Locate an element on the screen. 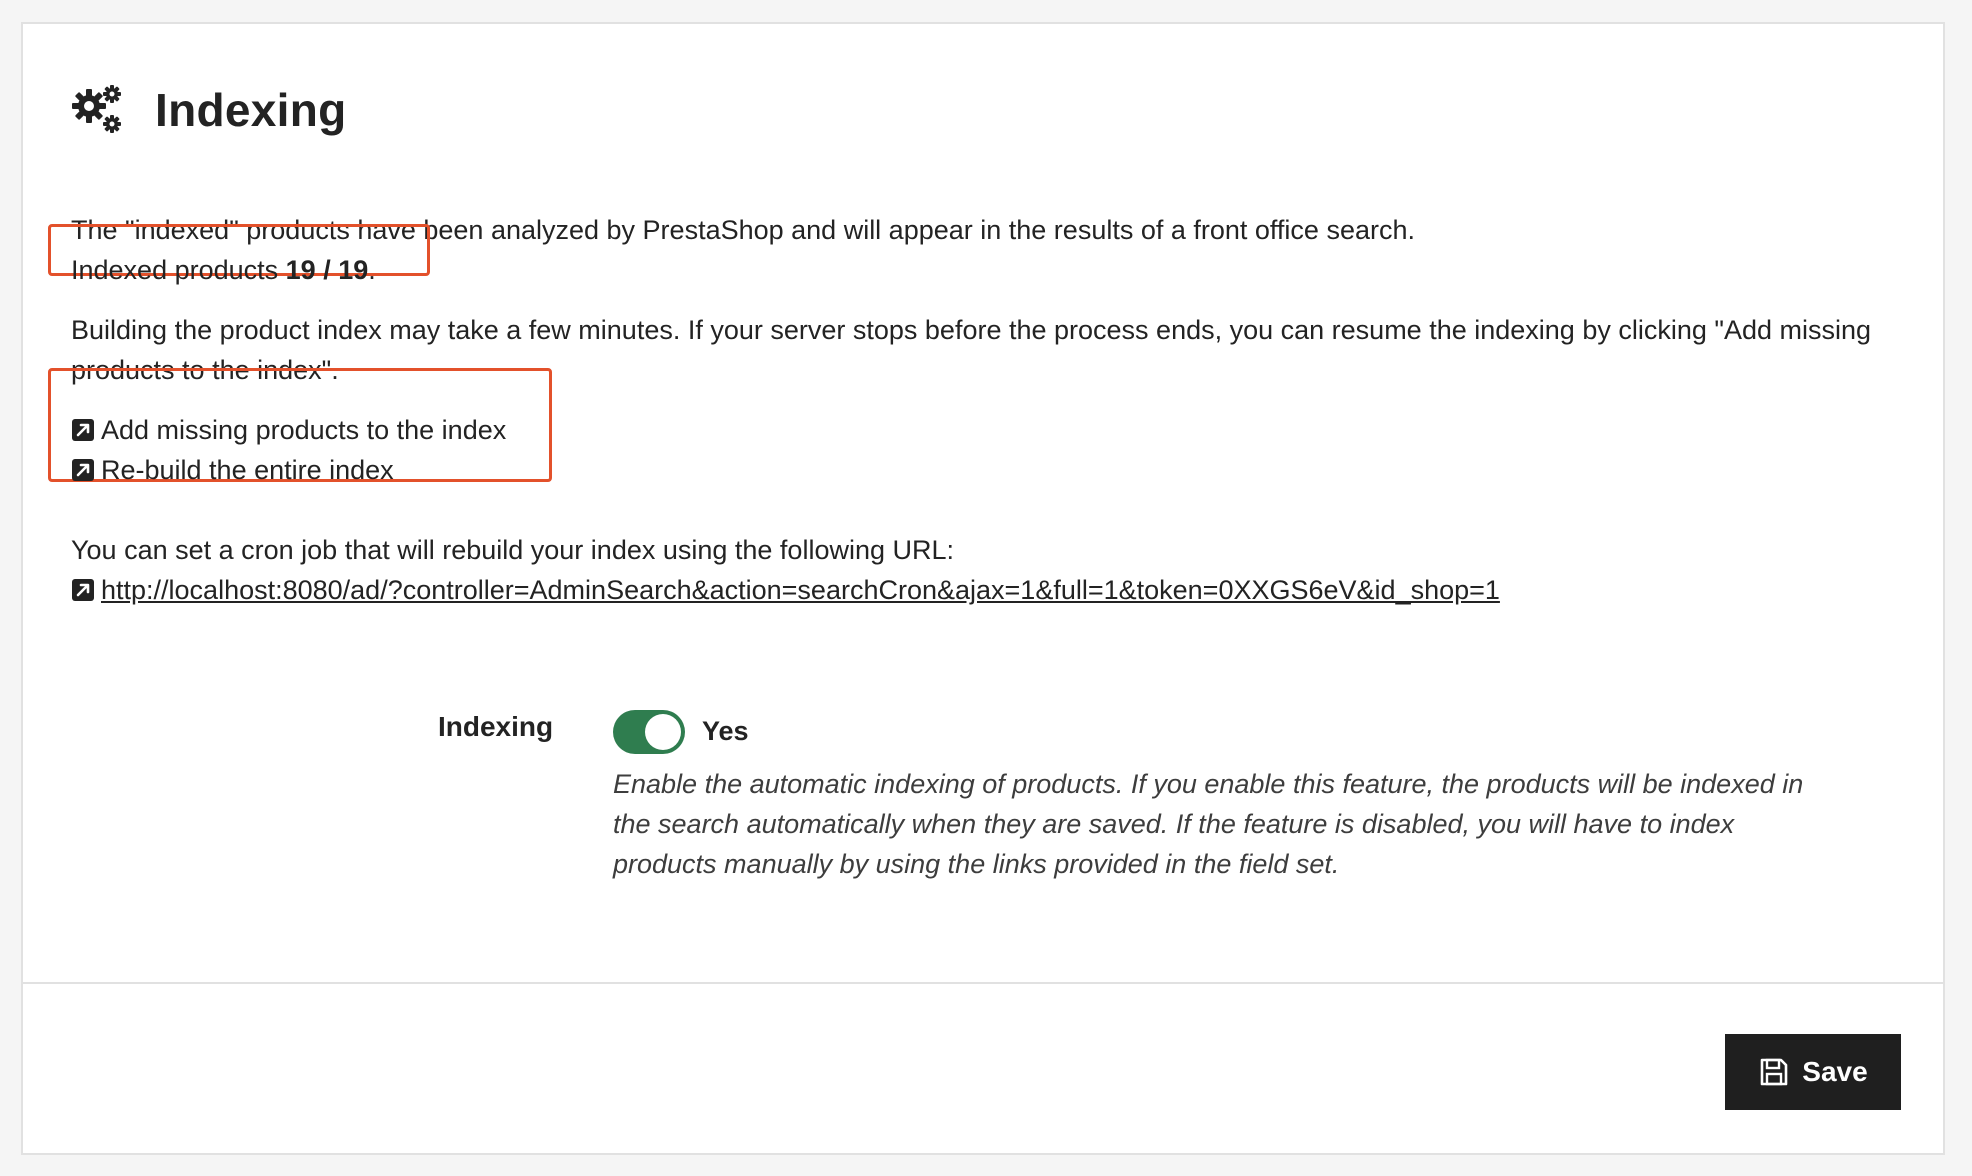  add-missing-label: Add missing products to the index is located at coordinates (304, 430).